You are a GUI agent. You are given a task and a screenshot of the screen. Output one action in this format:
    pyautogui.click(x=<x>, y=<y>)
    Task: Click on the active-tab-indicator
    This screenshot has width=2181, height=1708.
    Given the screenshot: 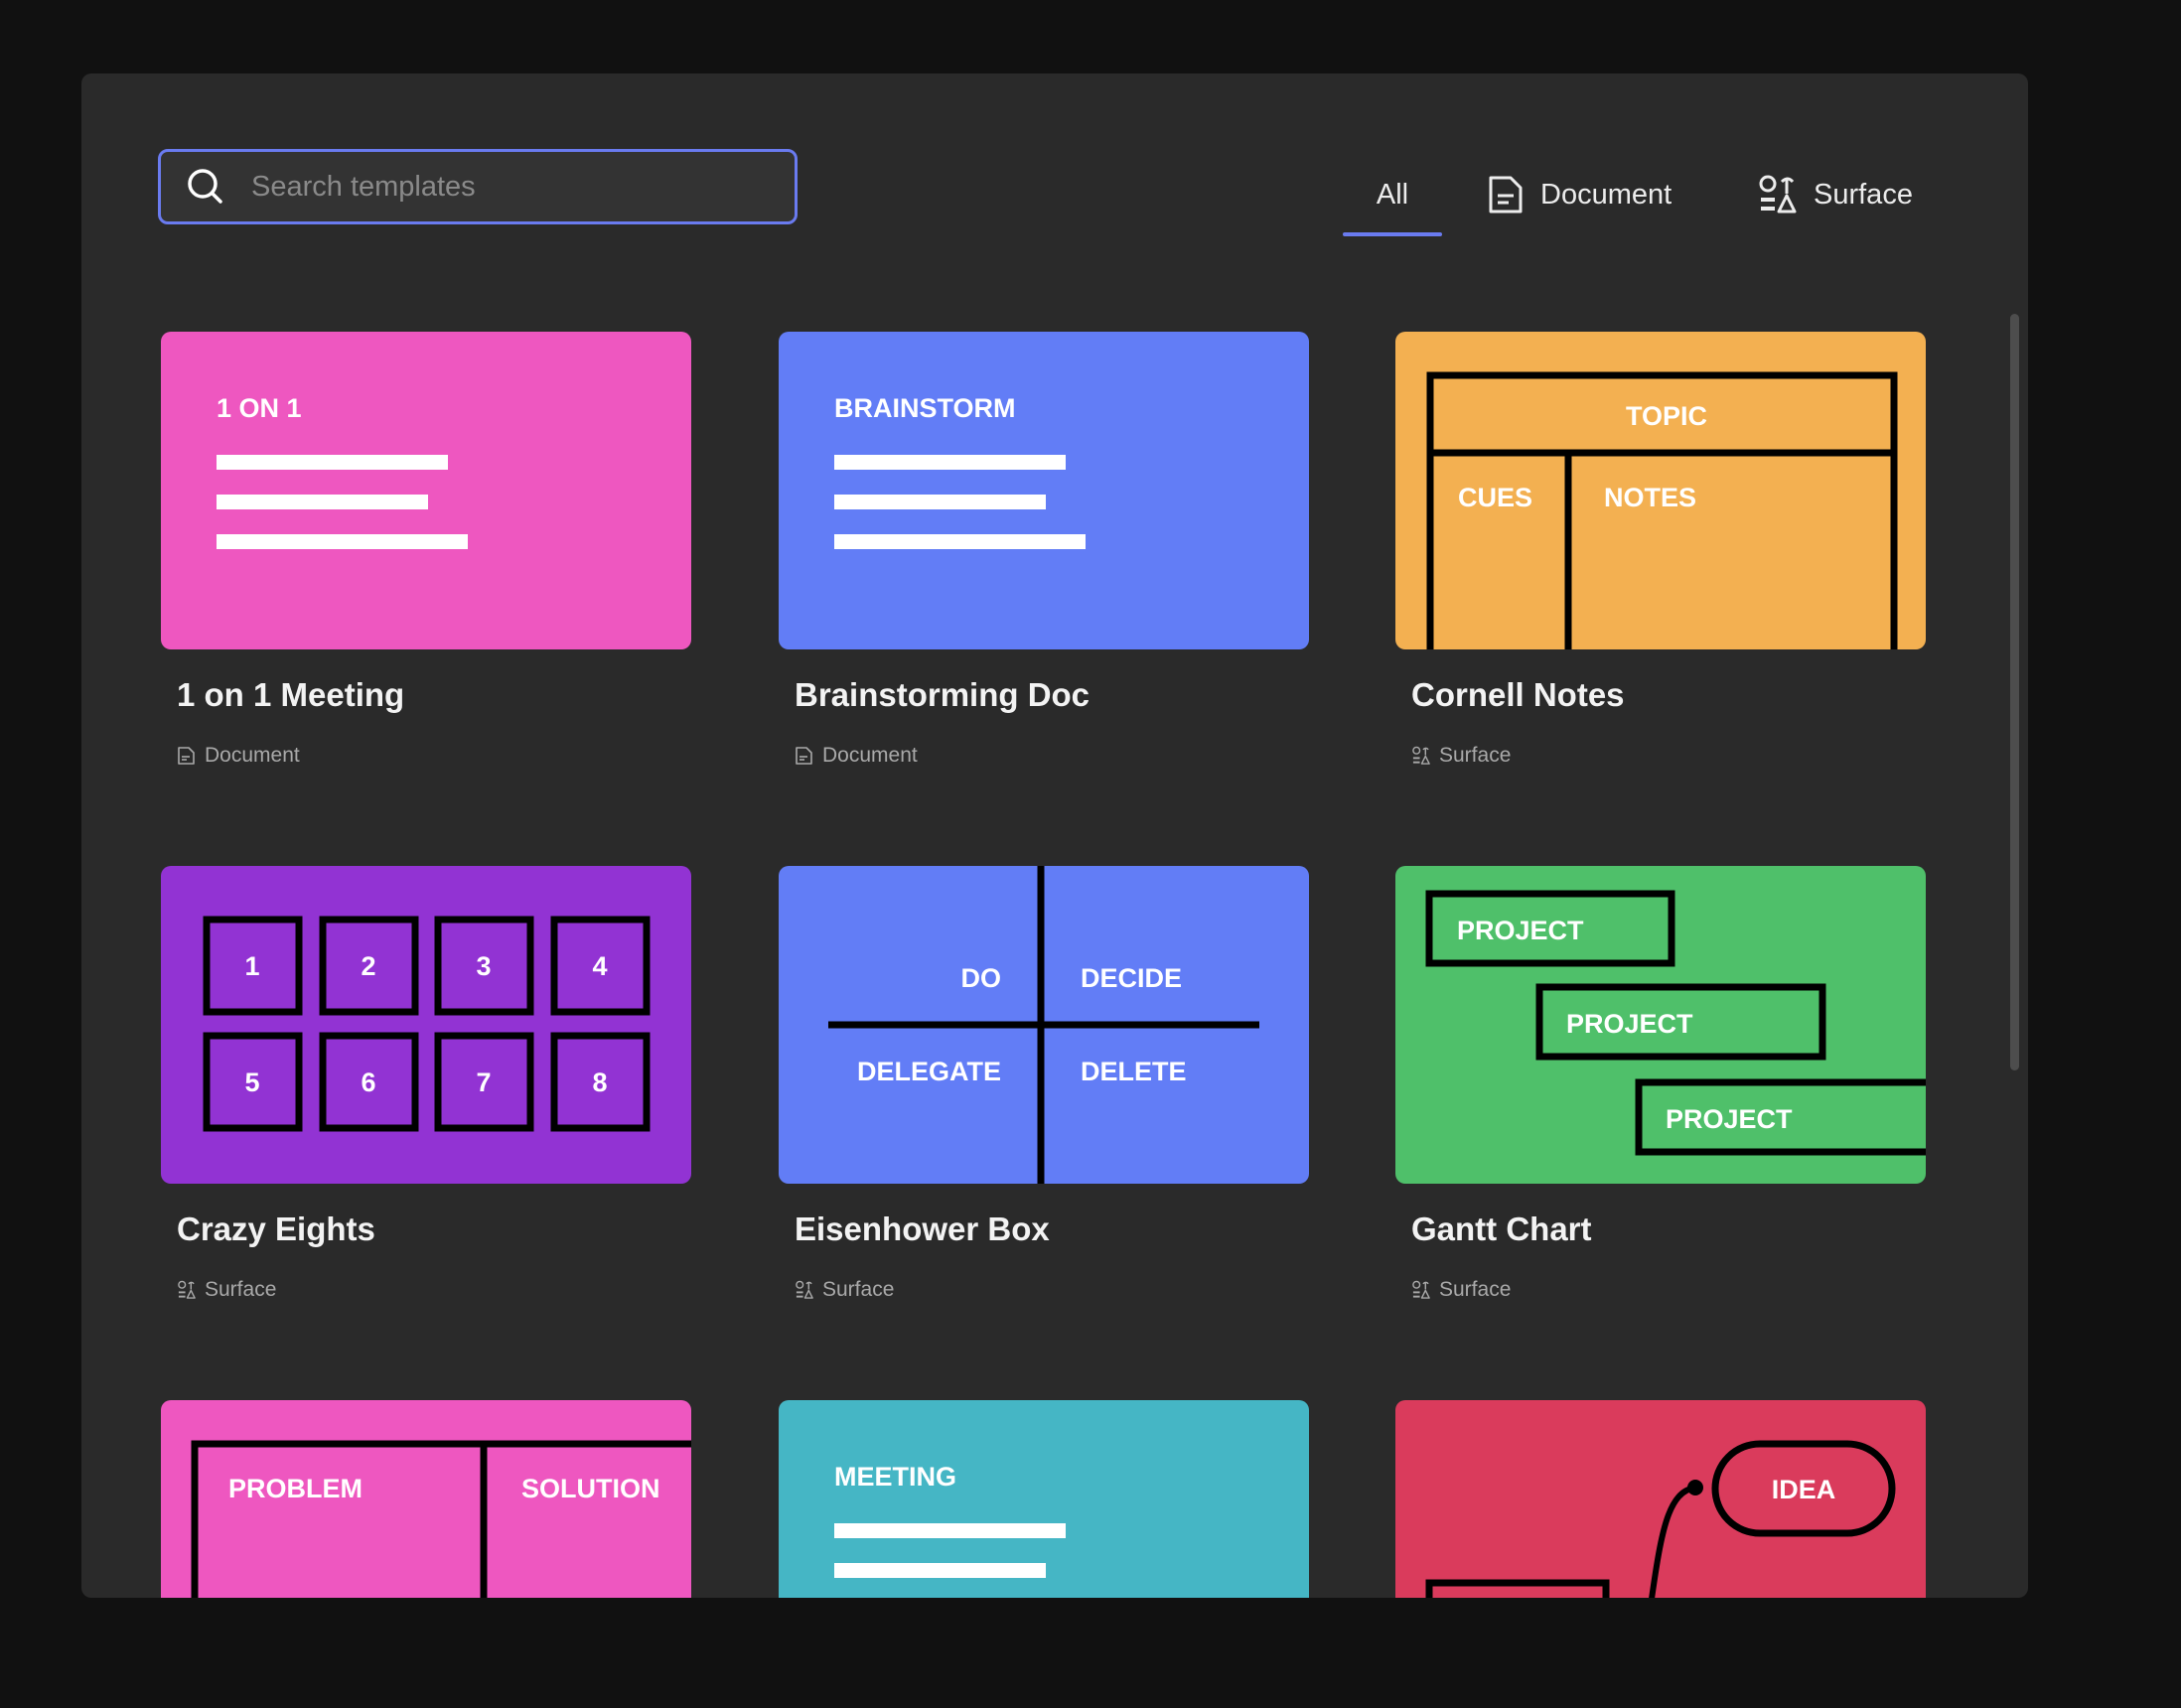 What is the action you would take?
    pyautogui.click(x=1393, y=234)
    